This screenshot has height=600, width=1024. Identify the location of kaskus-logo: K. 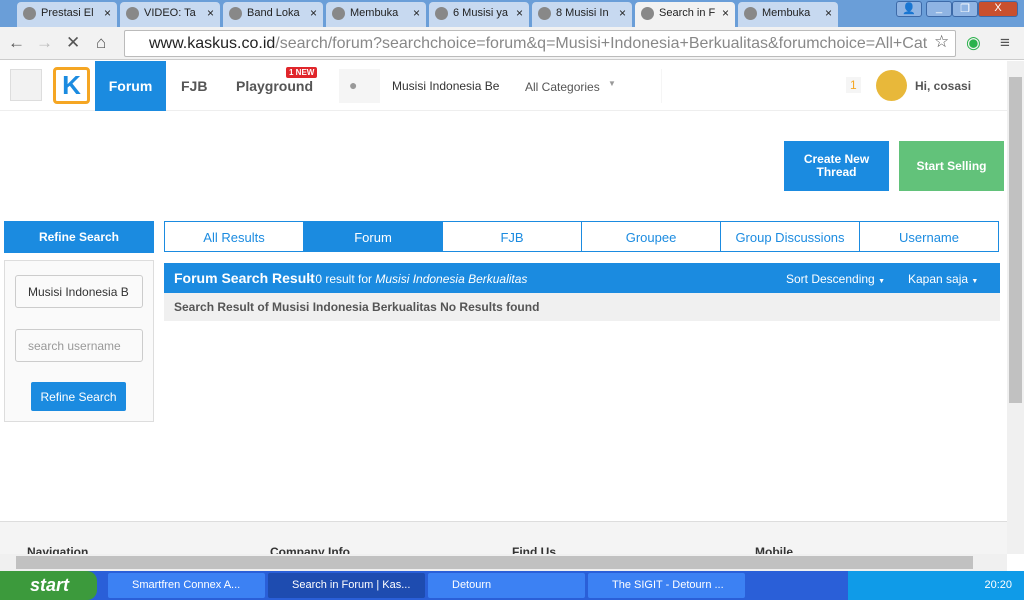
(71, 85).